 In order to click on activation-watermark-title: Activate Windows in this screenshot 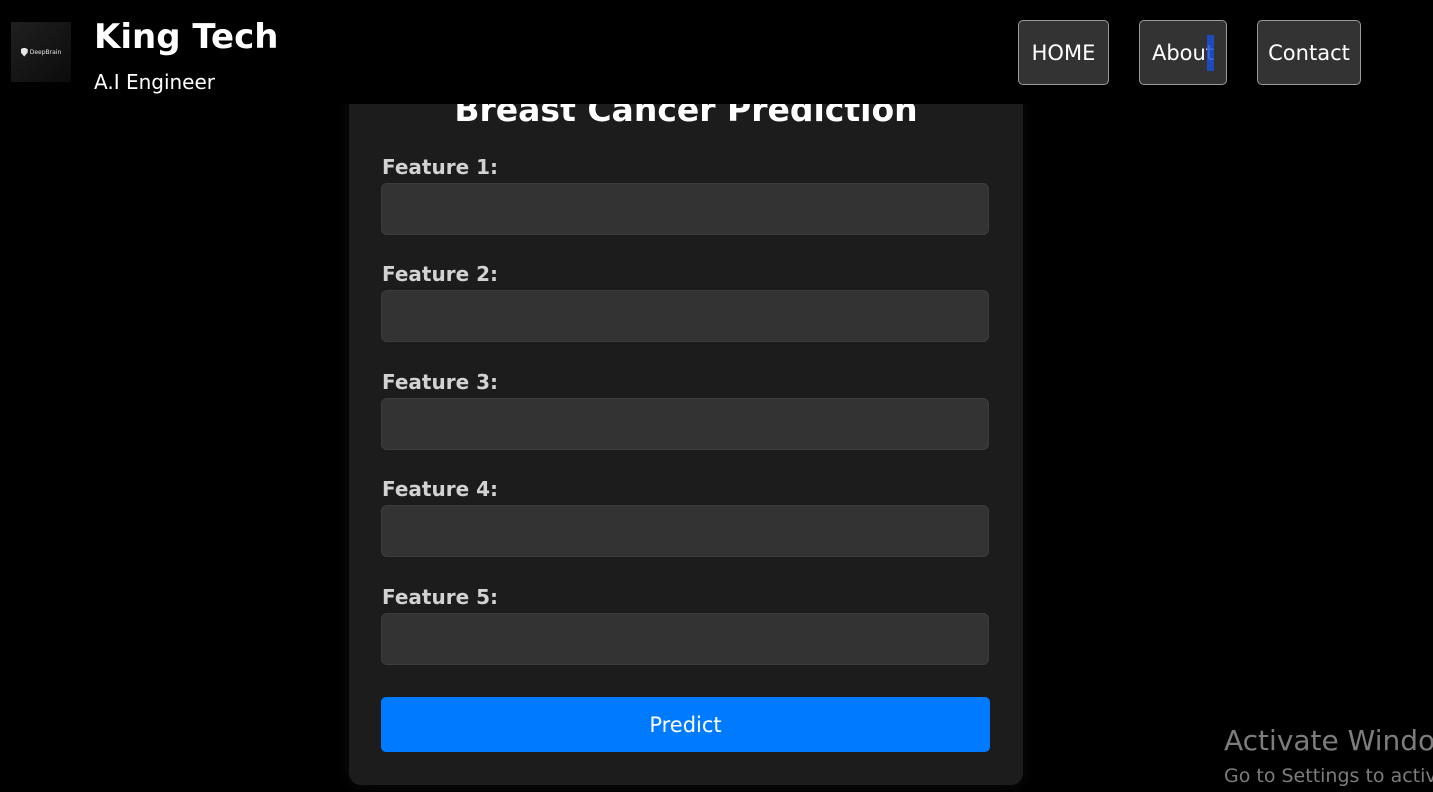, I will do `click(1328, 740)`.